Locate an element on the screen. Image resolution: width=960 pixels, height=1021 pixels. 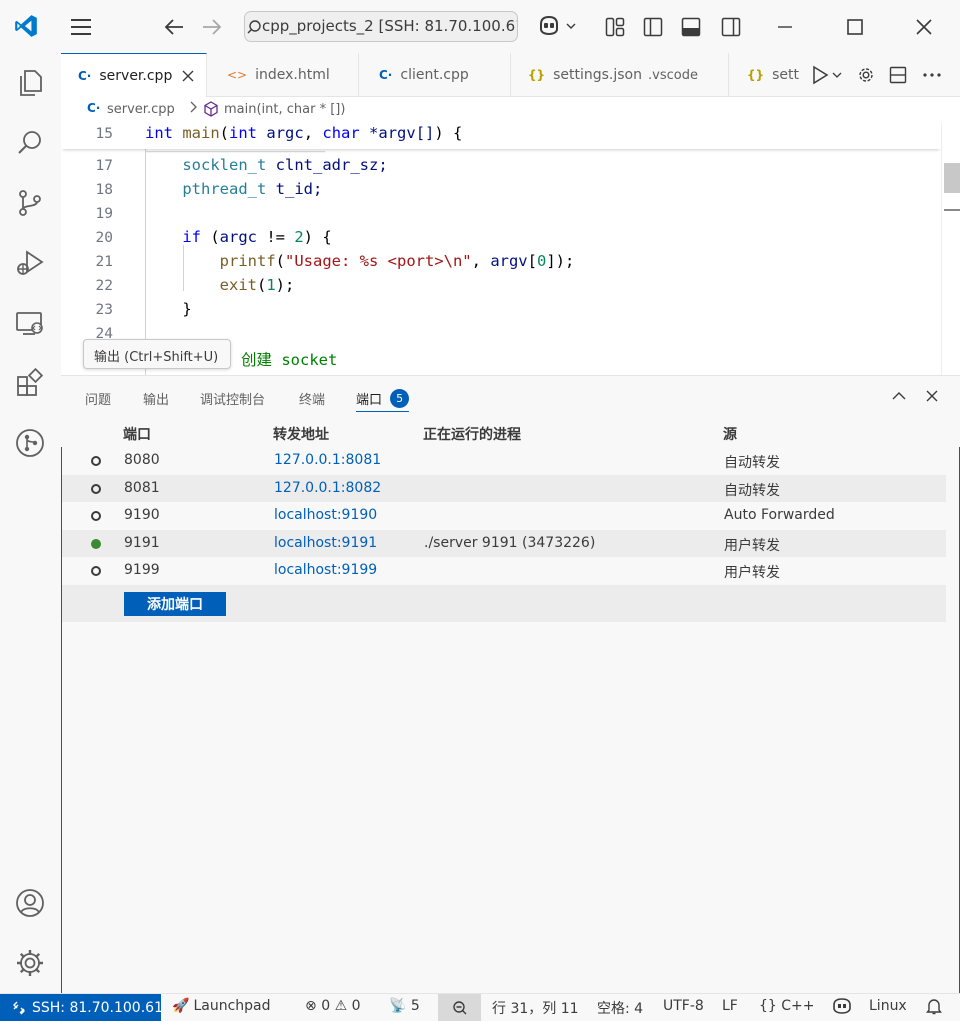
line-number: 22 is located at coordinates (104, 286).